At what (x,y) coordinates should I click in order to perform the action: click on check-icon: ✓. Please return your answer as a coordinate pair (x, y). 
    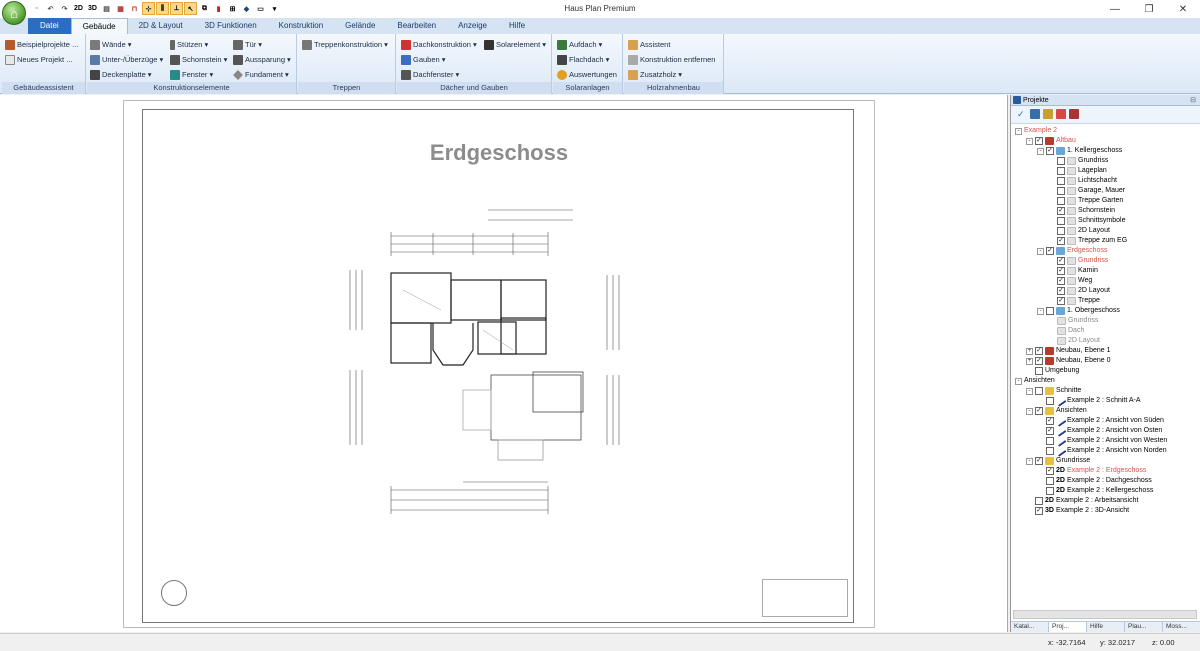
    Looking at the image, I should click on (1022, 114).